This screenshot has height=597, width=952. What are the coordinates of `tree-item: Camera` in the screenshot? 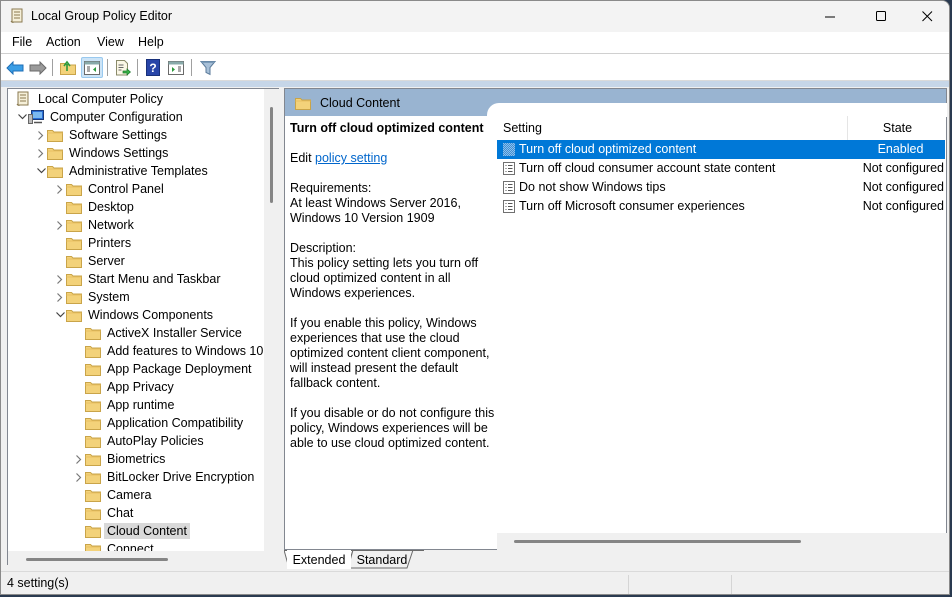 It's located at (113, 495).